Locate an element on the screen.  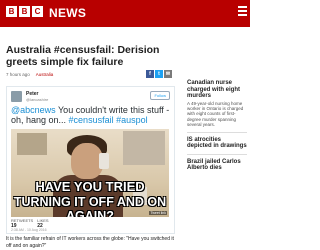
sidebar-story-headline: Brazil jailed Carlos Alberto dies is located at coordinates (217, 165).